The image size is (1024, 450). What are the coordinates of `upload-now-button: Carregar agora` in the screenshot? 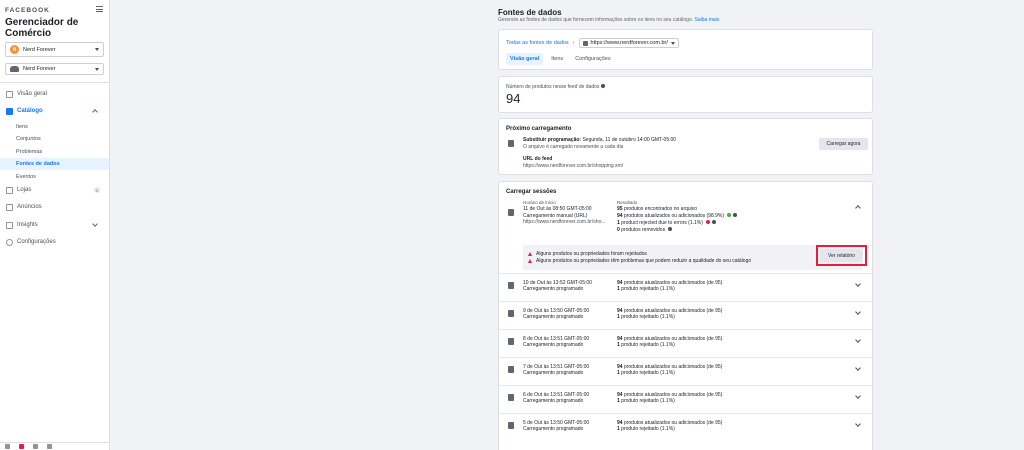 It's located at (843, 144).